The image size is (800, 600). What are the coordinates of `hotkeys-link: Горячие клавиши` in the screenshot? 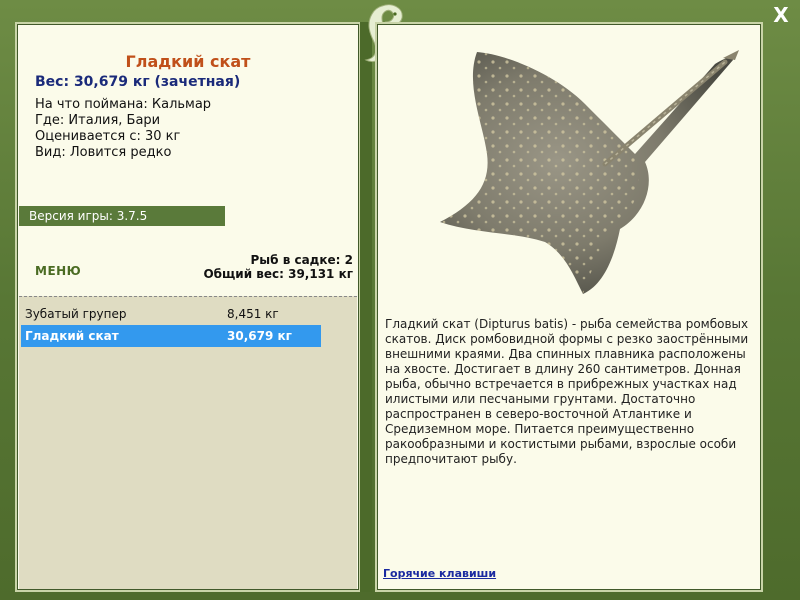 It's located at (439, 573).